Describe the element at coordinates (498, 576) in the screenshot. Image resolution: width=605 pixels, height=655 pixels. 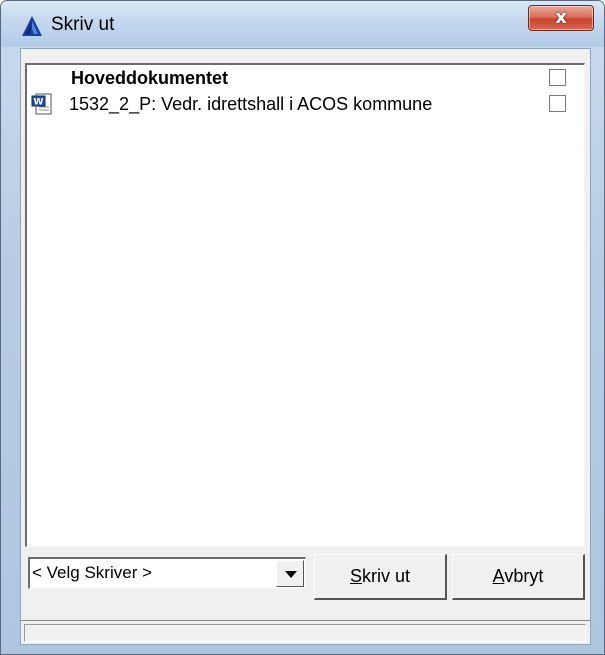
I see `cancel-button-accelerator: A` at that location.